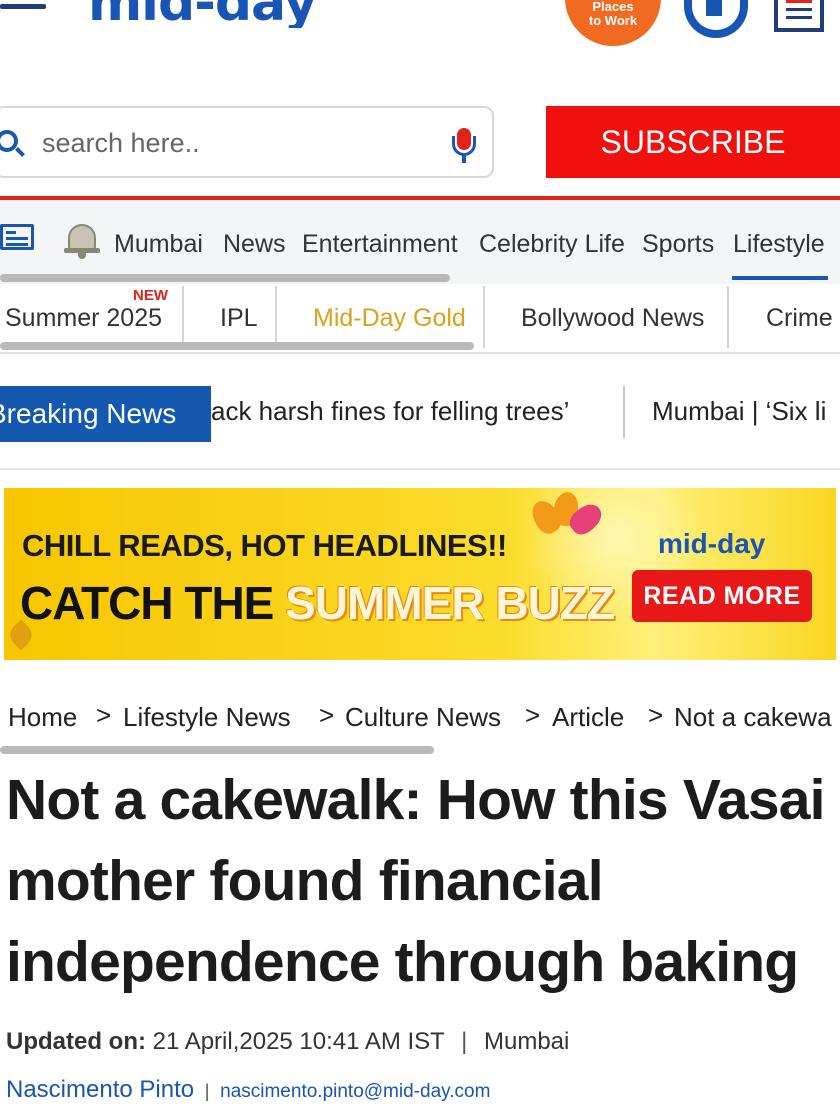  Describe the element at coordinates (753, 717) in the screenshot. I see `breadcrumb-current: Not a cakewa` at that location.